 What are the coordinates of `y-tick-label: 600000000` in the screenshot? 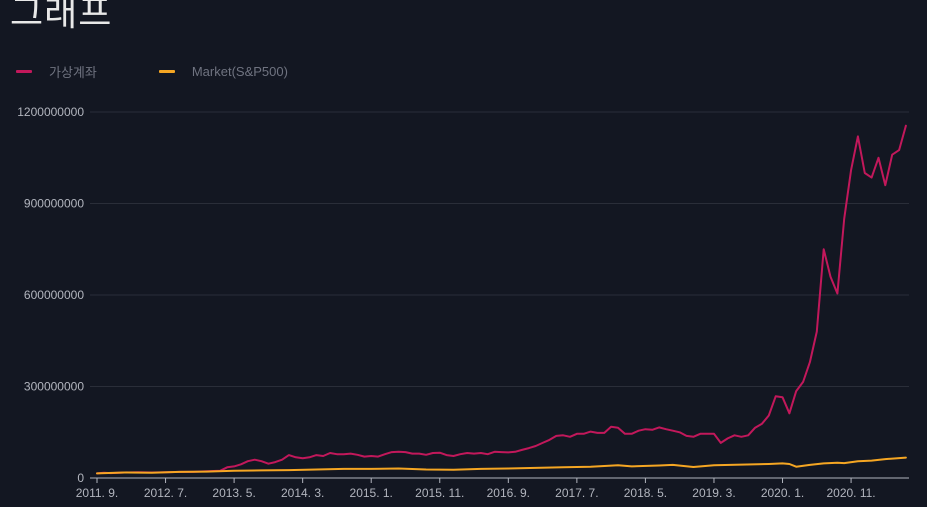 It's located at (54, 295).